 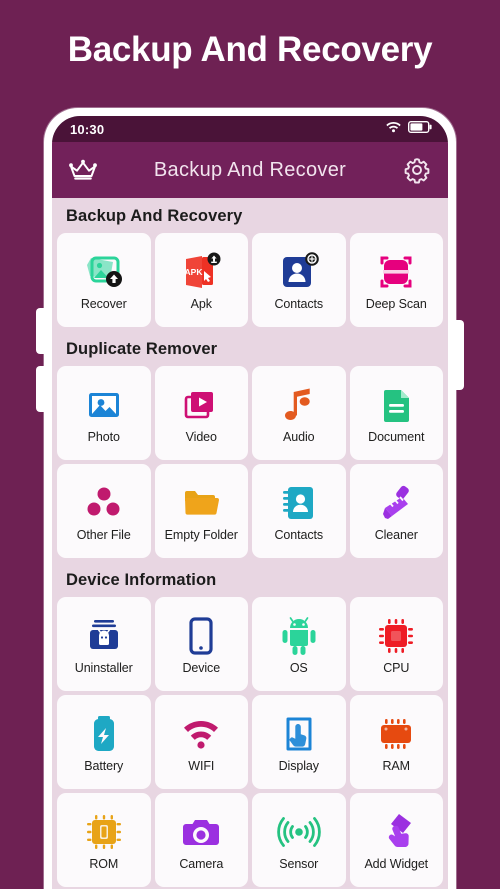 What do you see at coordinates (201, 503) in the screenshot?
I see `folder-icon` at bounding box center [201, 503].